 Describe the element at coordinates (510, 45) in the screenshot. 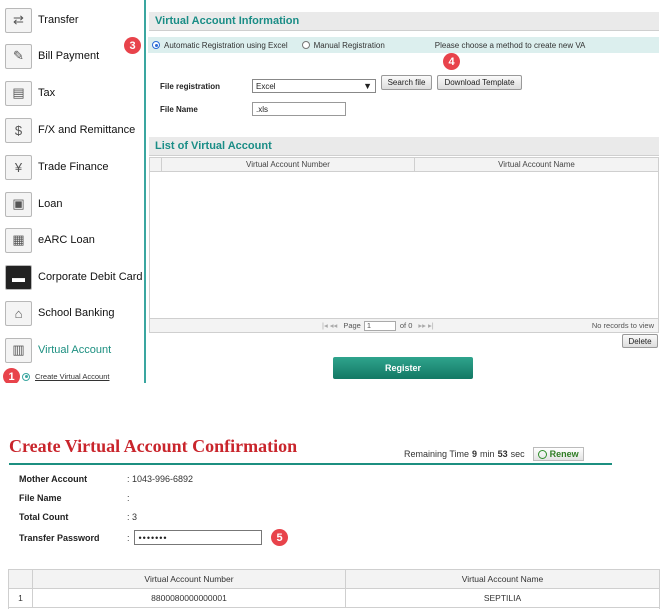

I see `method-hint: Please choose a method to create new VA` at that location.